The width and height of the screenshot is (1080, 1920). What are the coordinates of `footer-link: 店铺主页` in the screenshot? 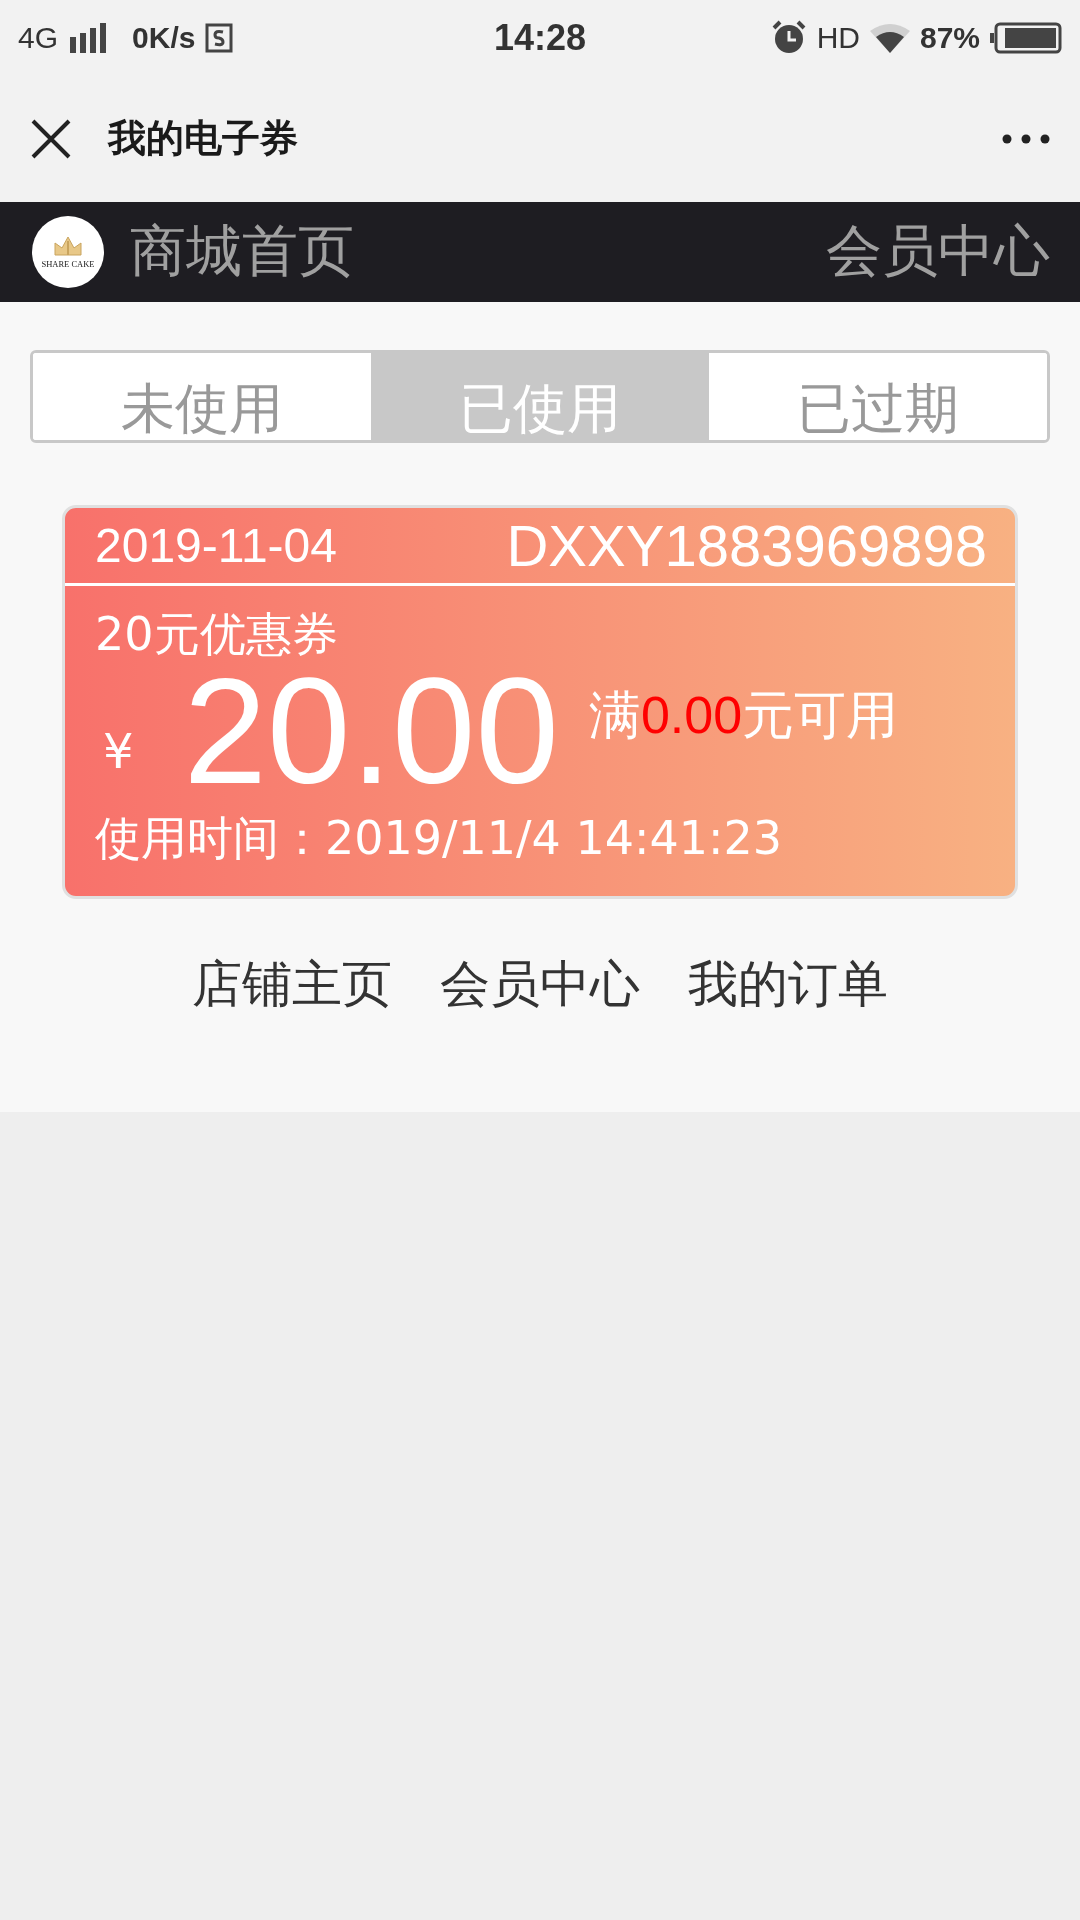 It's located at (292, 984).